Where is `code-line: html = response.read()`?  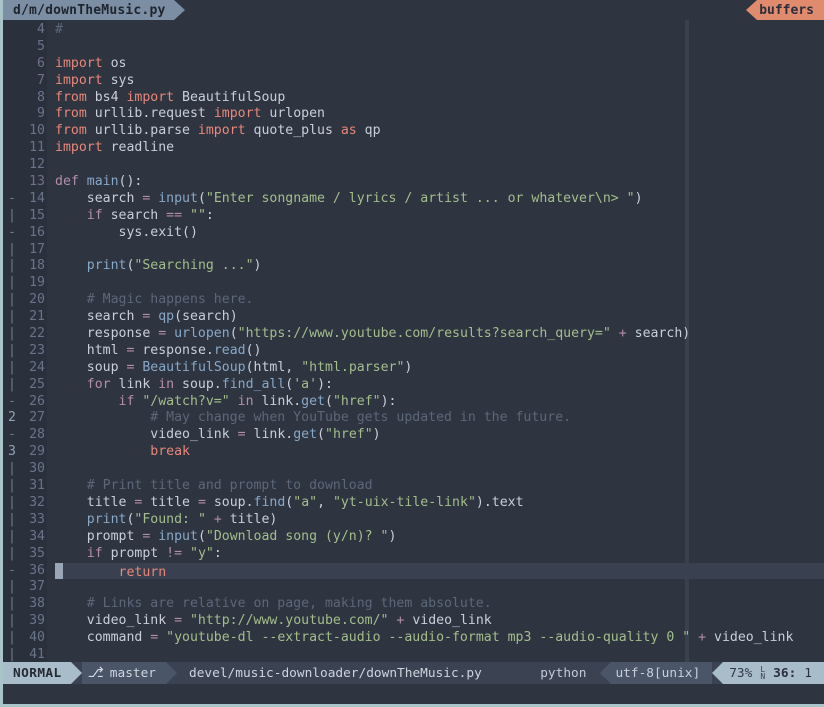 code-line: html = response.read() is located at coordinates (439, 351).